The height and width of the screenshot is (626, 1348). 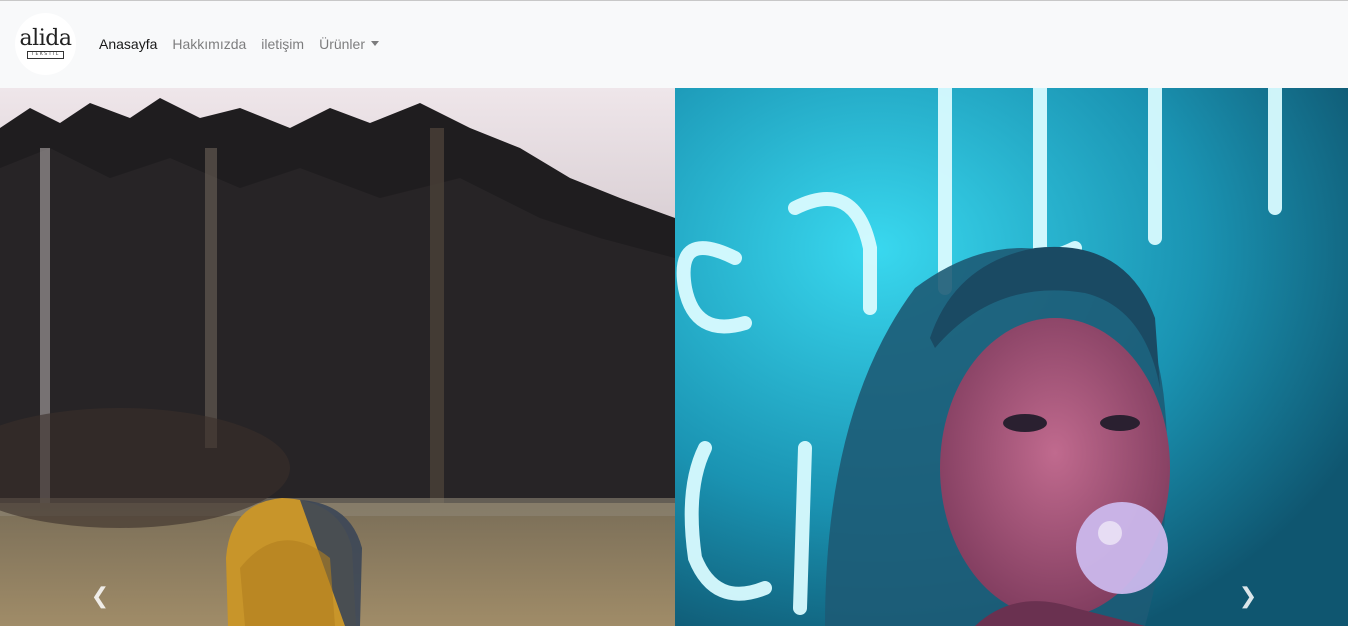 What do you see at coordinates (128, 44) in the screenshot?
I see `nav-link-anasayfa: Anasayfa` at bounding box center [128, 44].